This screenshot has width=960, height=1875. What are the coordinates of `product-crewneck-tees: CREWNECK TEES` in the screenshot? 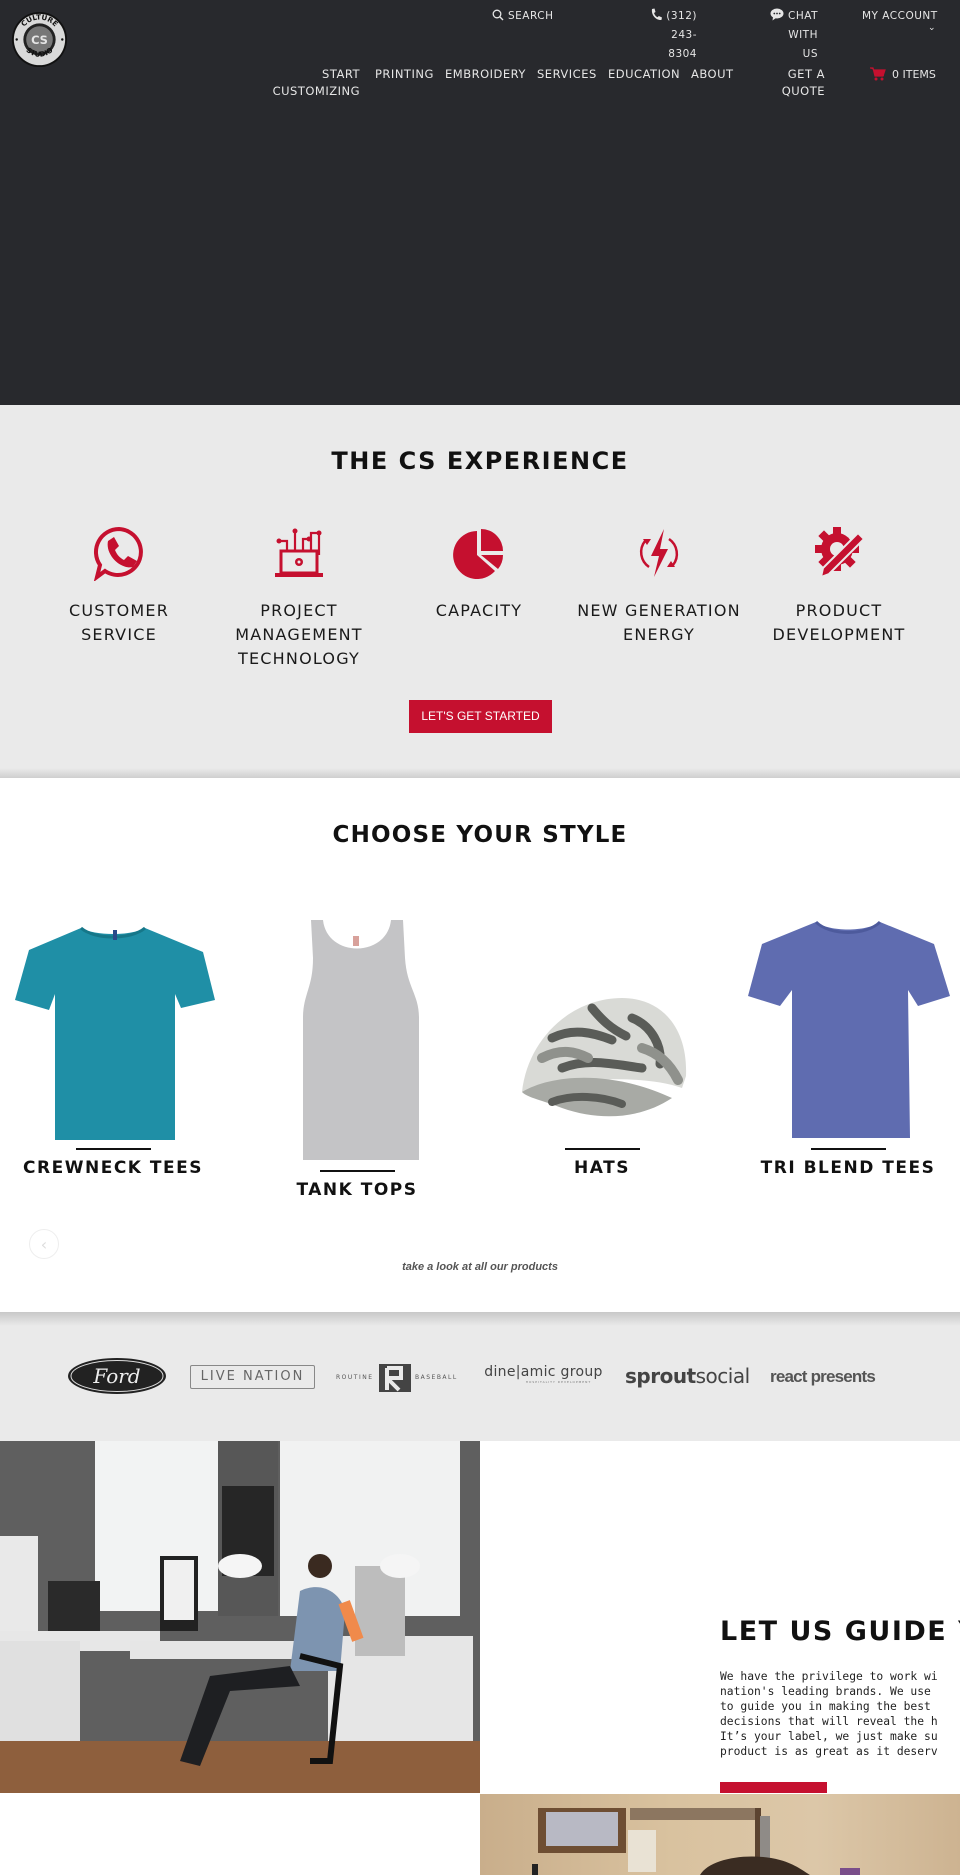 It's located at (114, 1043).